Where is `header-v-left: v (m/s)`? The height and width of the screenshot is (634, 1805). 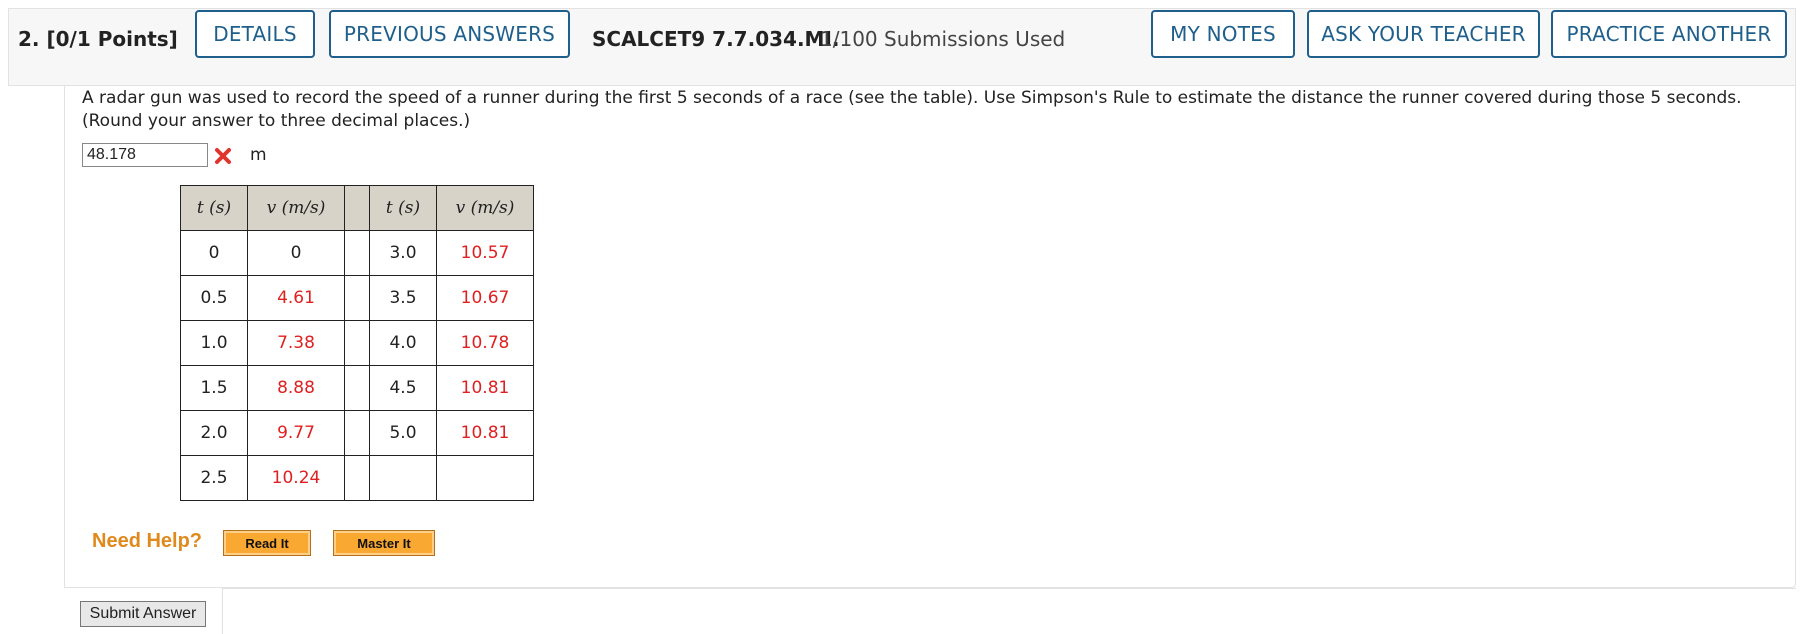
header-v-left: v (m/s) is located at coordinates (296, 208).